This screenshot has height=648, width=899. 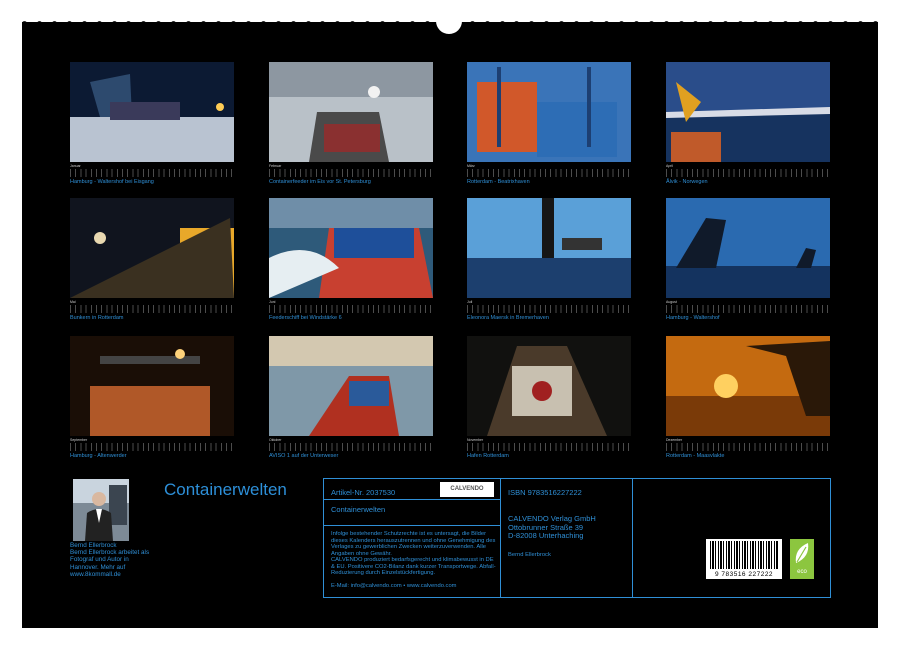 I want to click on photo-caption: Hamburg - Altenwerder, so click(x=152, y=456).